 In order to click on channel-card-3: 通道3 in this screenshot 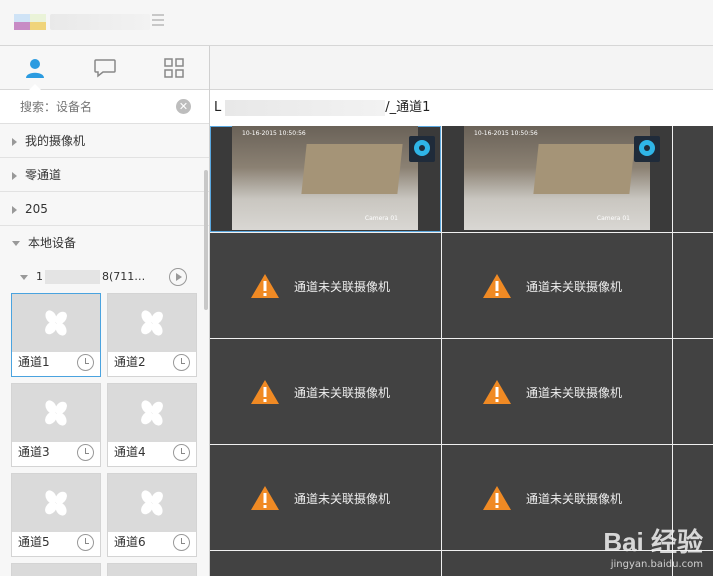, I will do `click(56, 425)`.